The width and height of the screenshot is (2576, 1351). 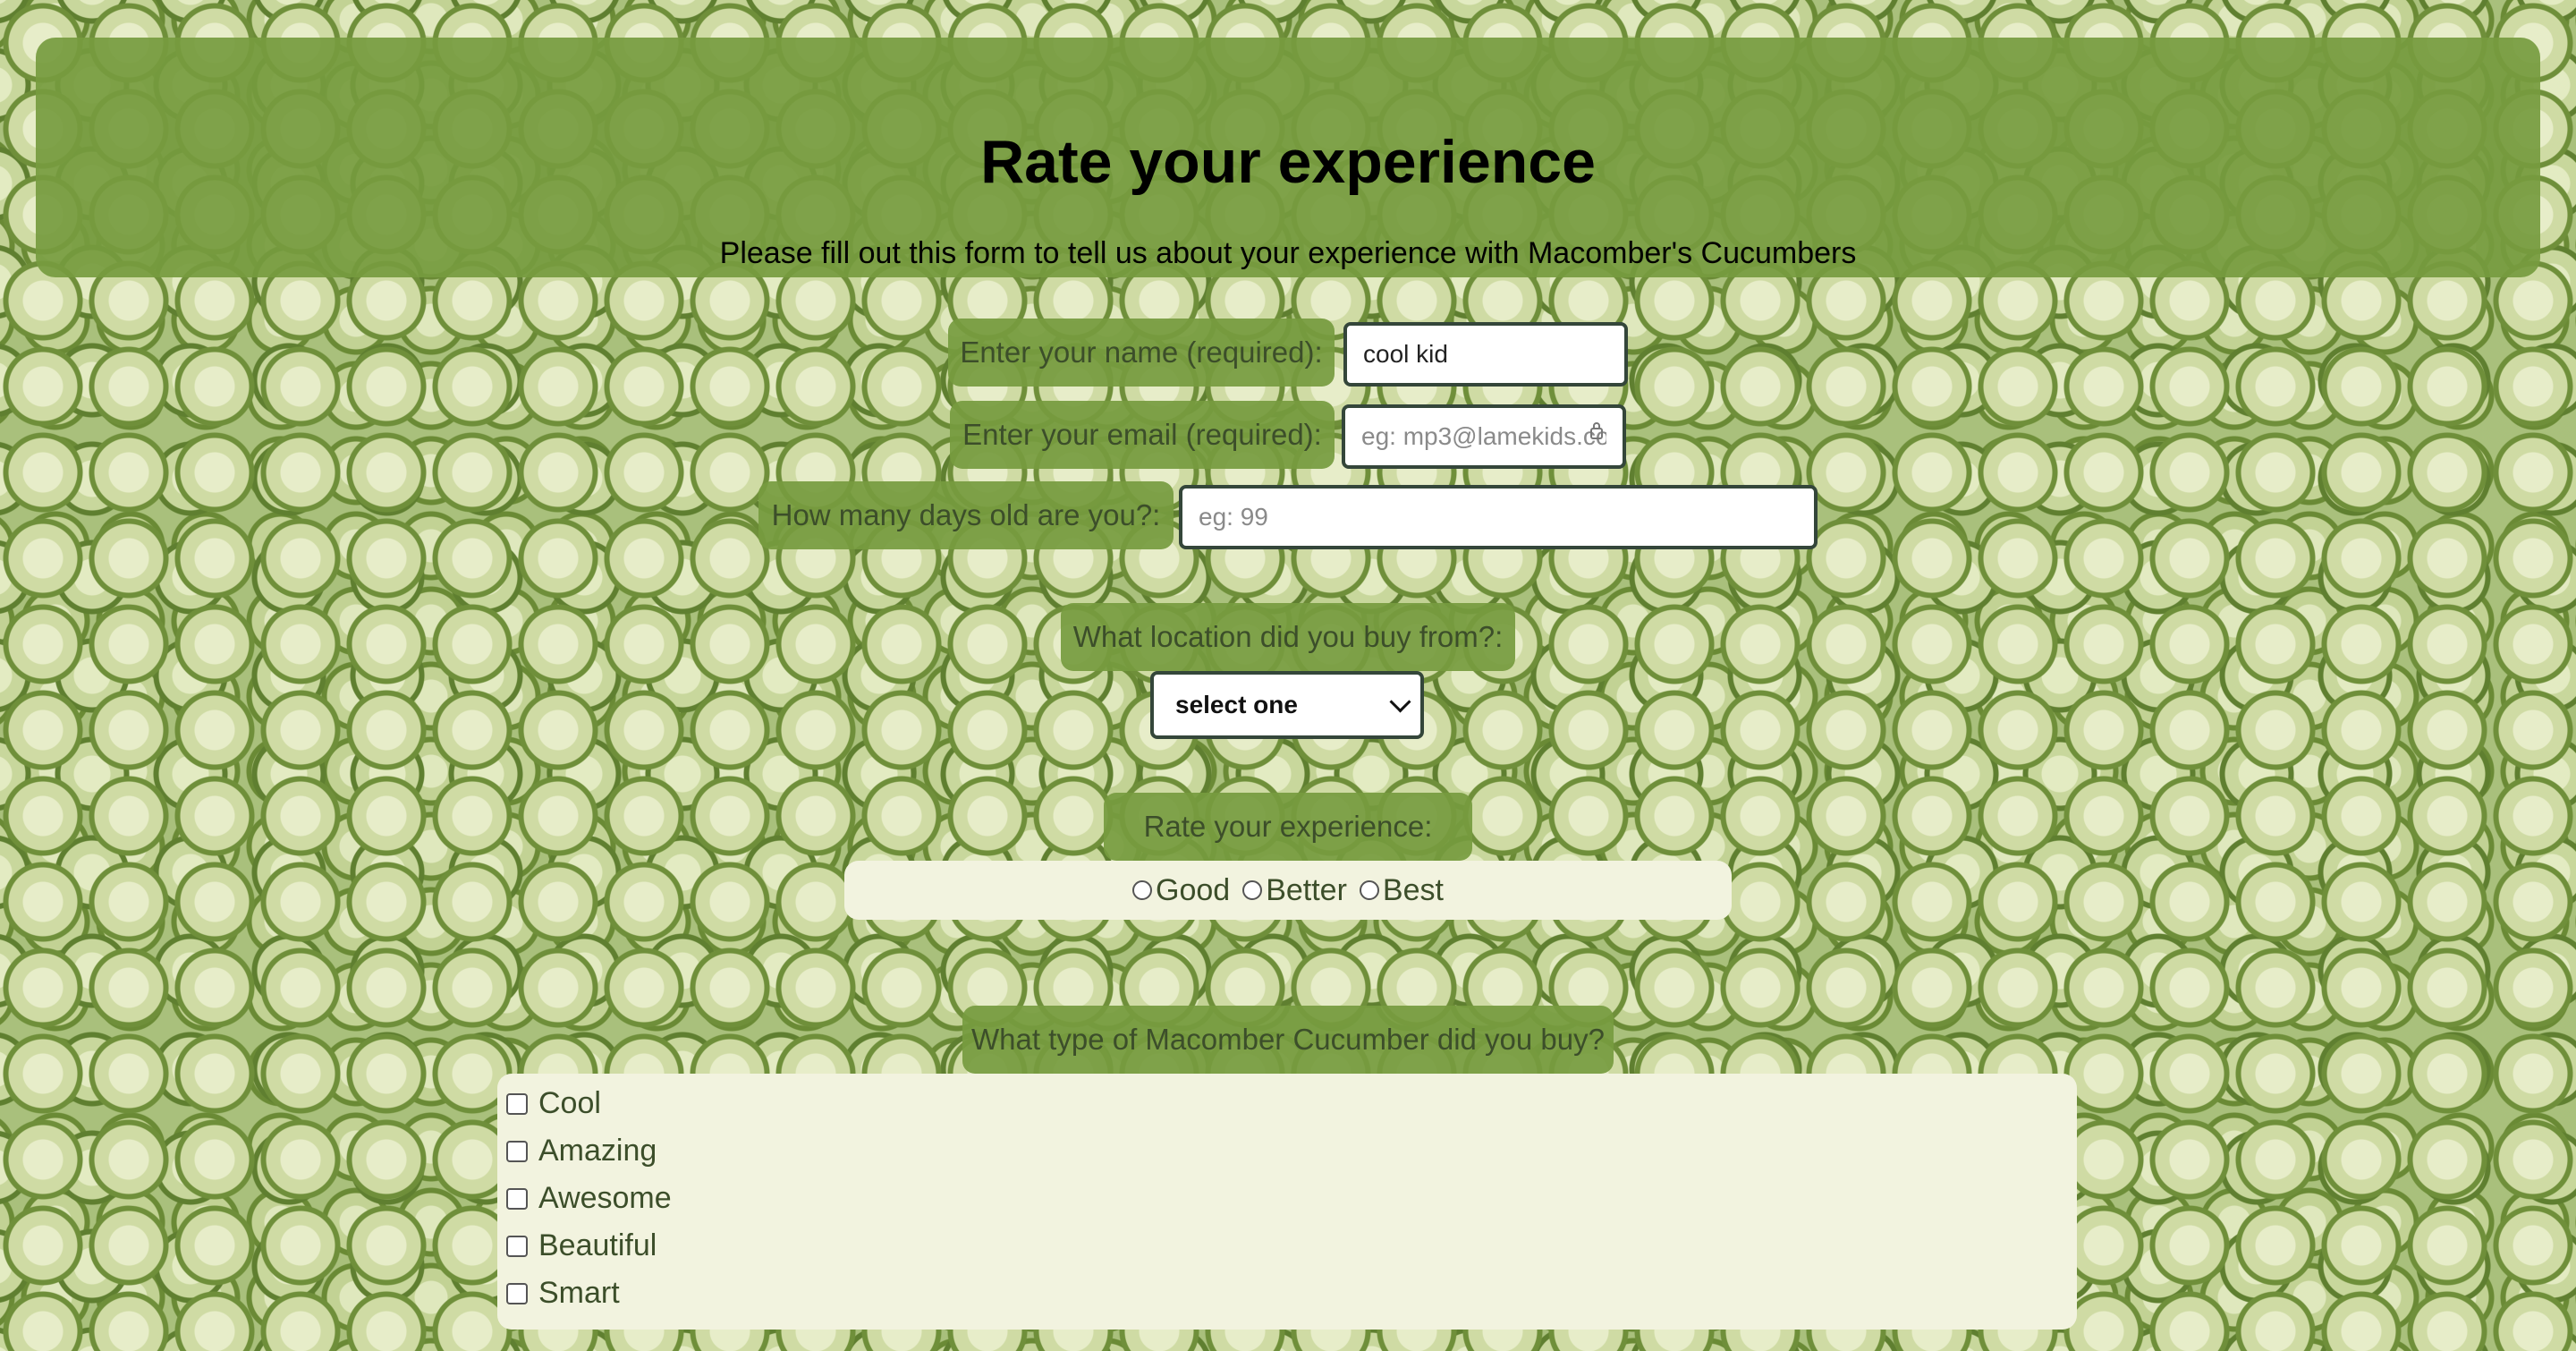 I want to click on rating-label: Rate your experience:, so click(x=1288, y=827).